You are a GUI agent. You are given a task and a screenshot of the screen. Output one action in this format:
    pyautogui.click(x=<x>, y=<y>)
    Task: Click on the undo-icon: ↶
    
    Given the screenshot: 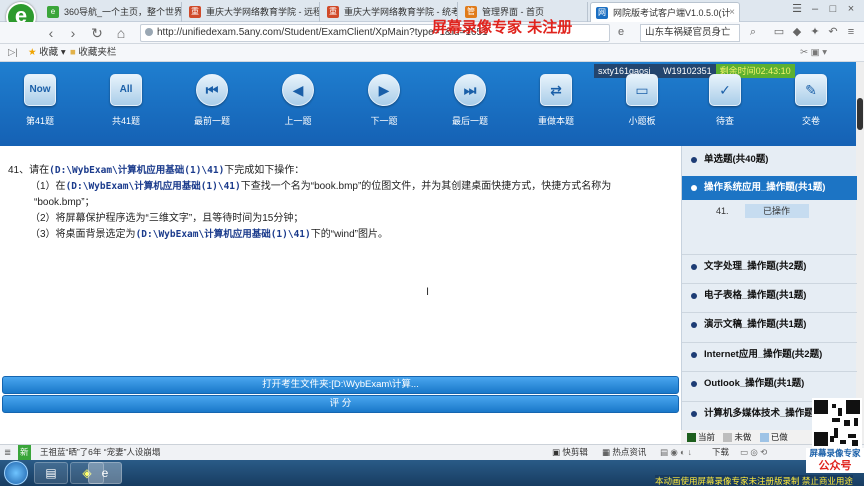 What is the action you would take?
    pyautogui.click(x=833, y=32)
    